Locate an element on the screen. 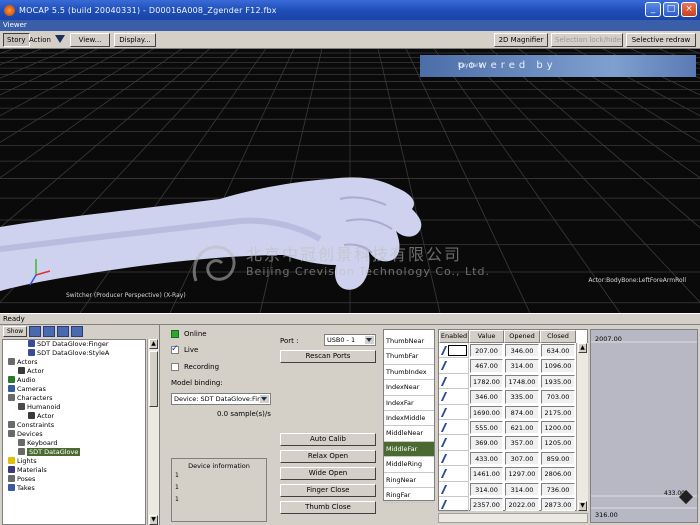 This screenshot has width=700, height=525. selective-redraw-button: Selective redraw is located at coordinates (661, 40).